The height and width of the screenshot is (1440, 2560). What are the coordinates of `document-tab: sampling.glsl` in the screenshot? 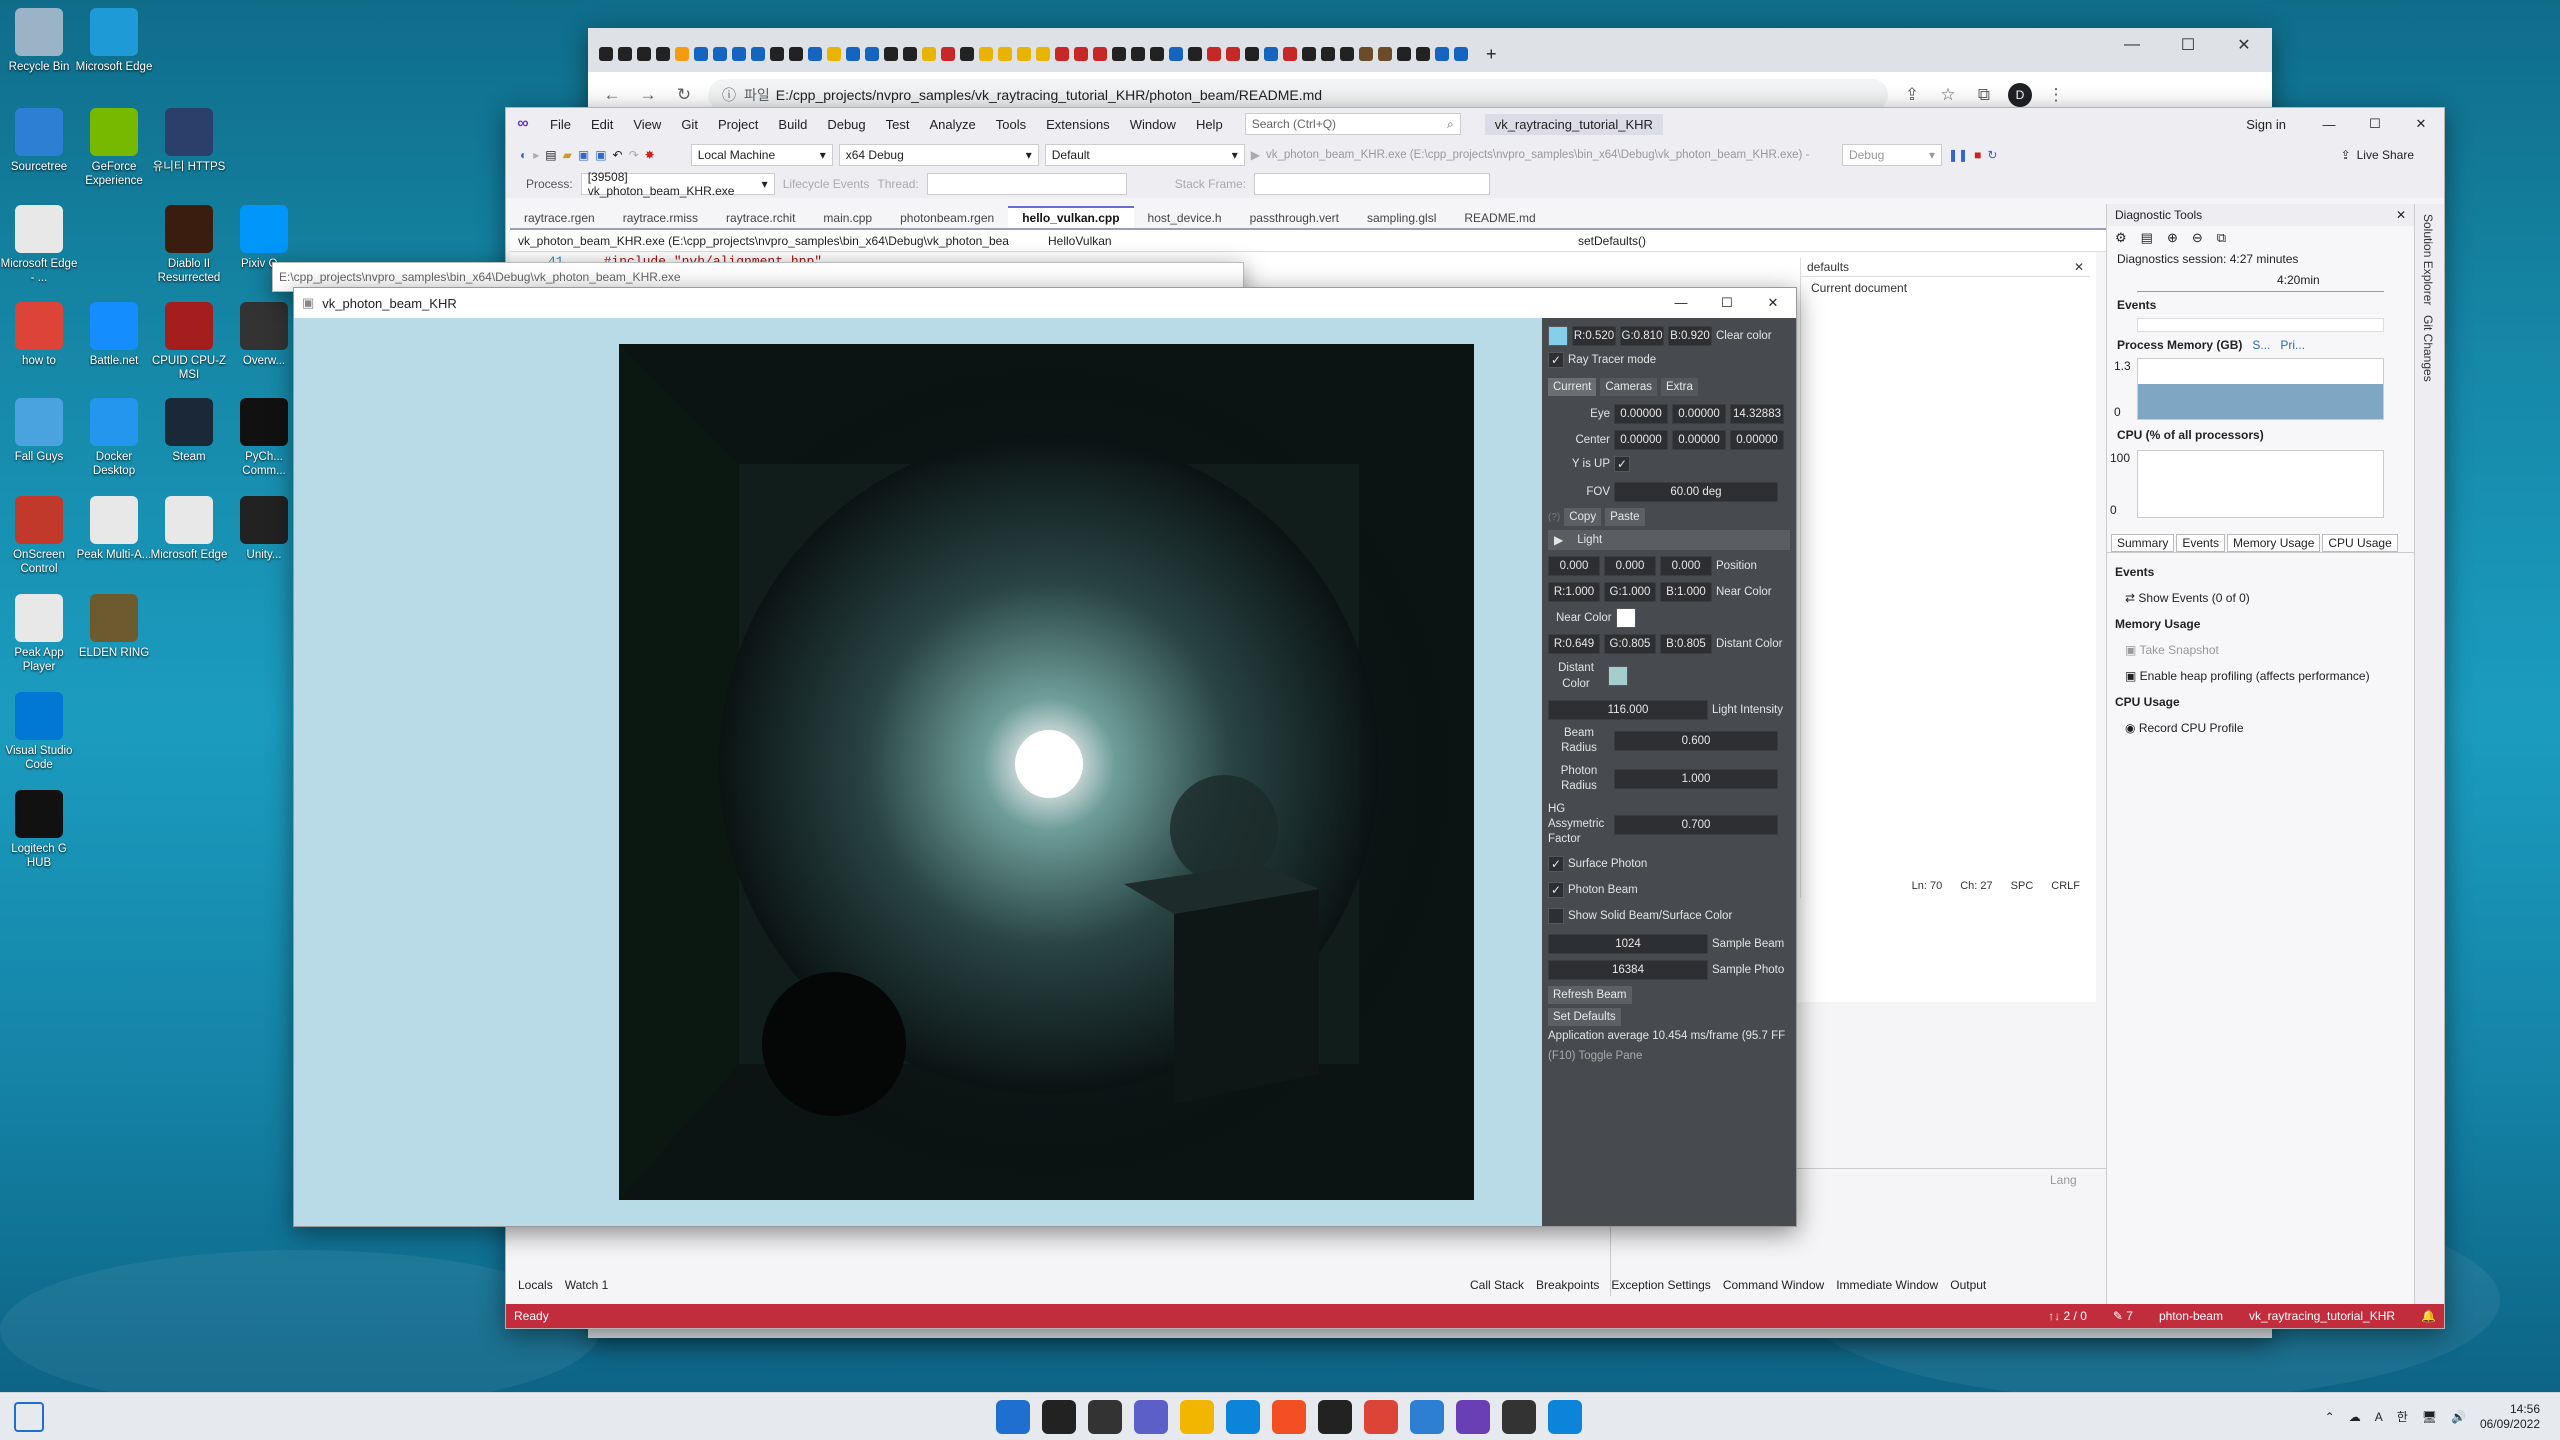 It's located at (1401, 218).